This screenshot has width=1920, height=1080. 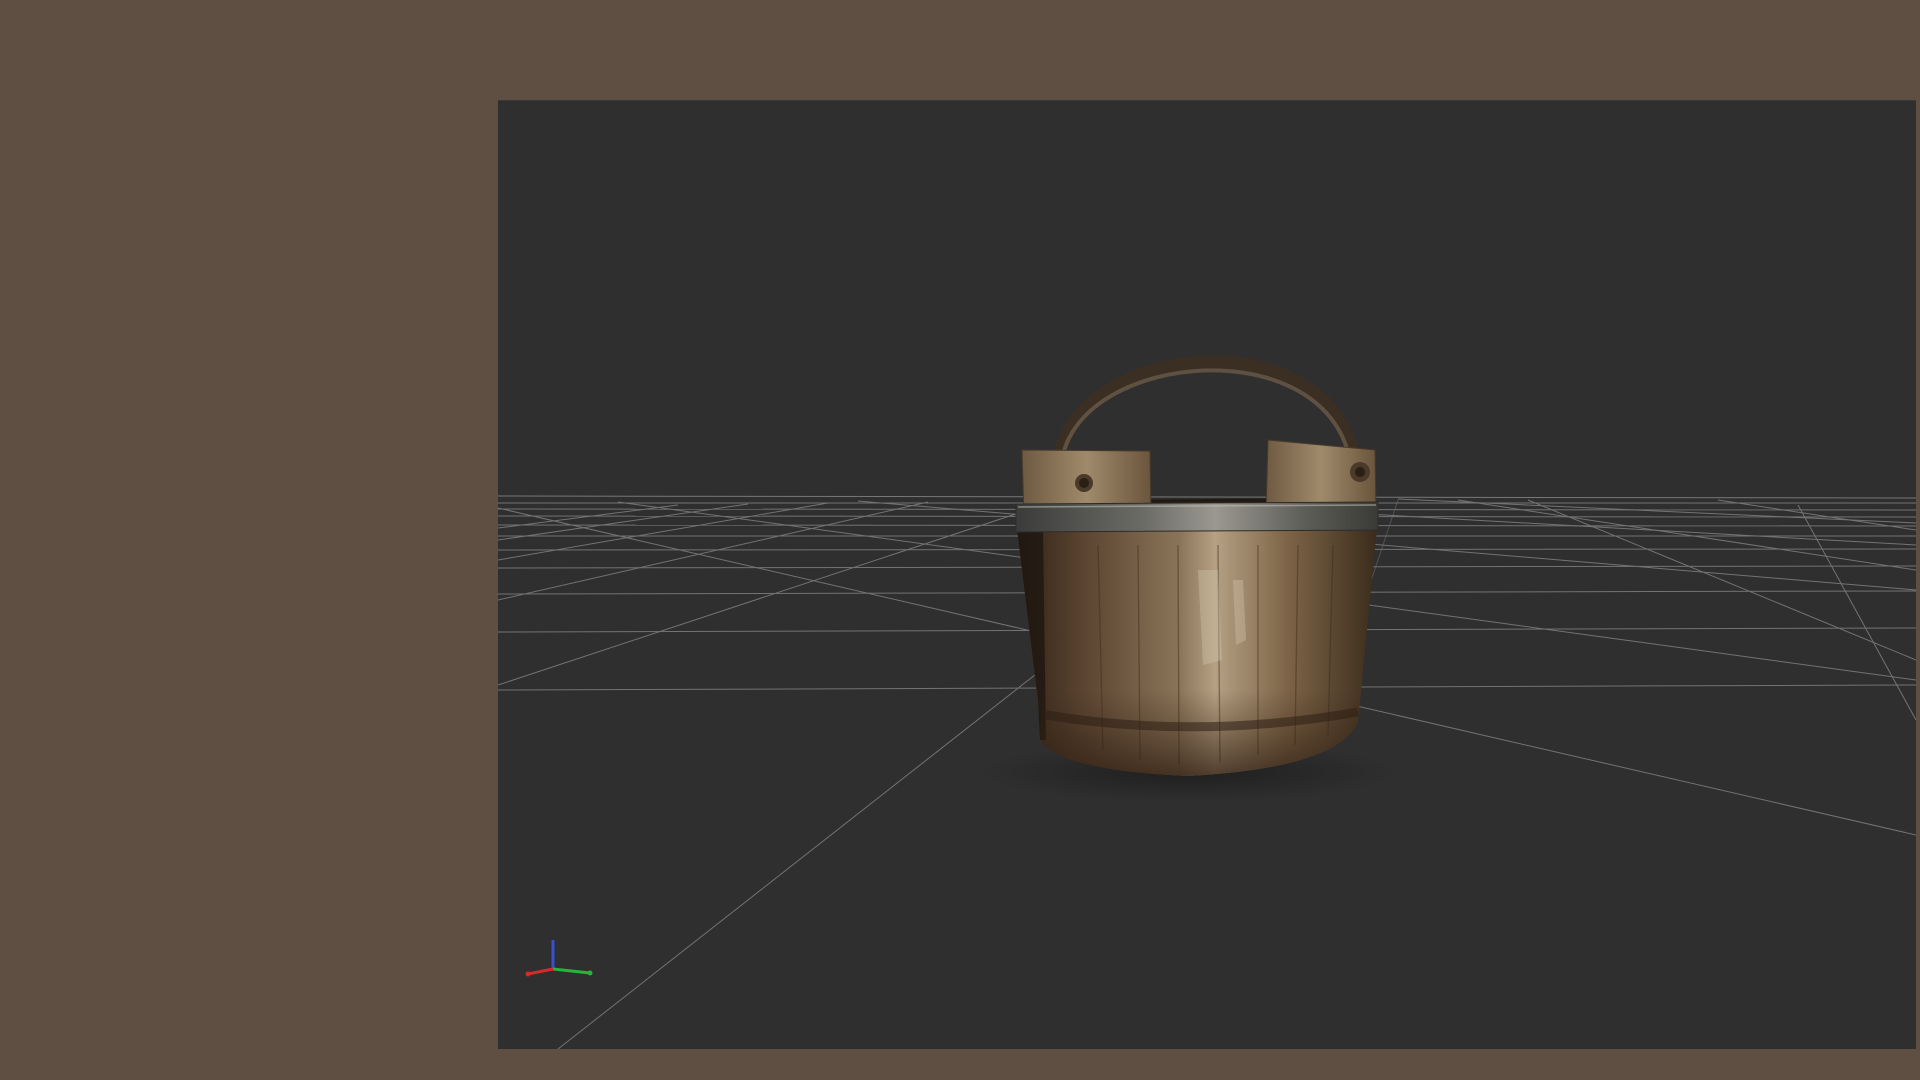 What do you see at coordinates (571, 971) in the screenshot?
I see `gizmo-y-axis` at bounding box center [571, 971].